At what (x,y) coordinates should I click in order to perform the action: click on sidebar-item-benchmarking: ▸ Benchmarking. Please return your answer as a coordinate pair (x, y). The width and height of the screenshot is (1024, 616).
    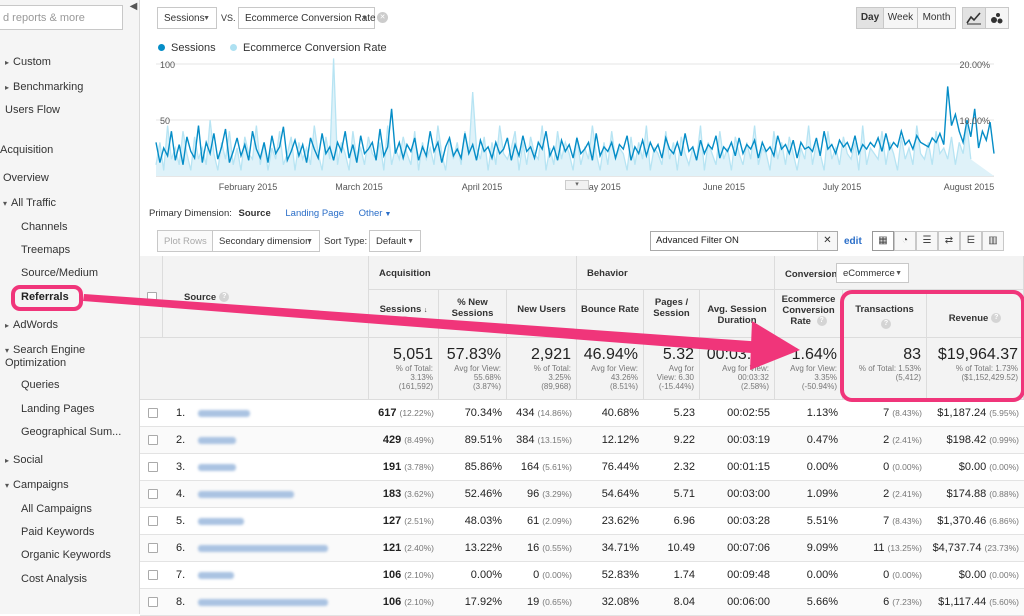
    Looking at the image, I should click on (44, 87).